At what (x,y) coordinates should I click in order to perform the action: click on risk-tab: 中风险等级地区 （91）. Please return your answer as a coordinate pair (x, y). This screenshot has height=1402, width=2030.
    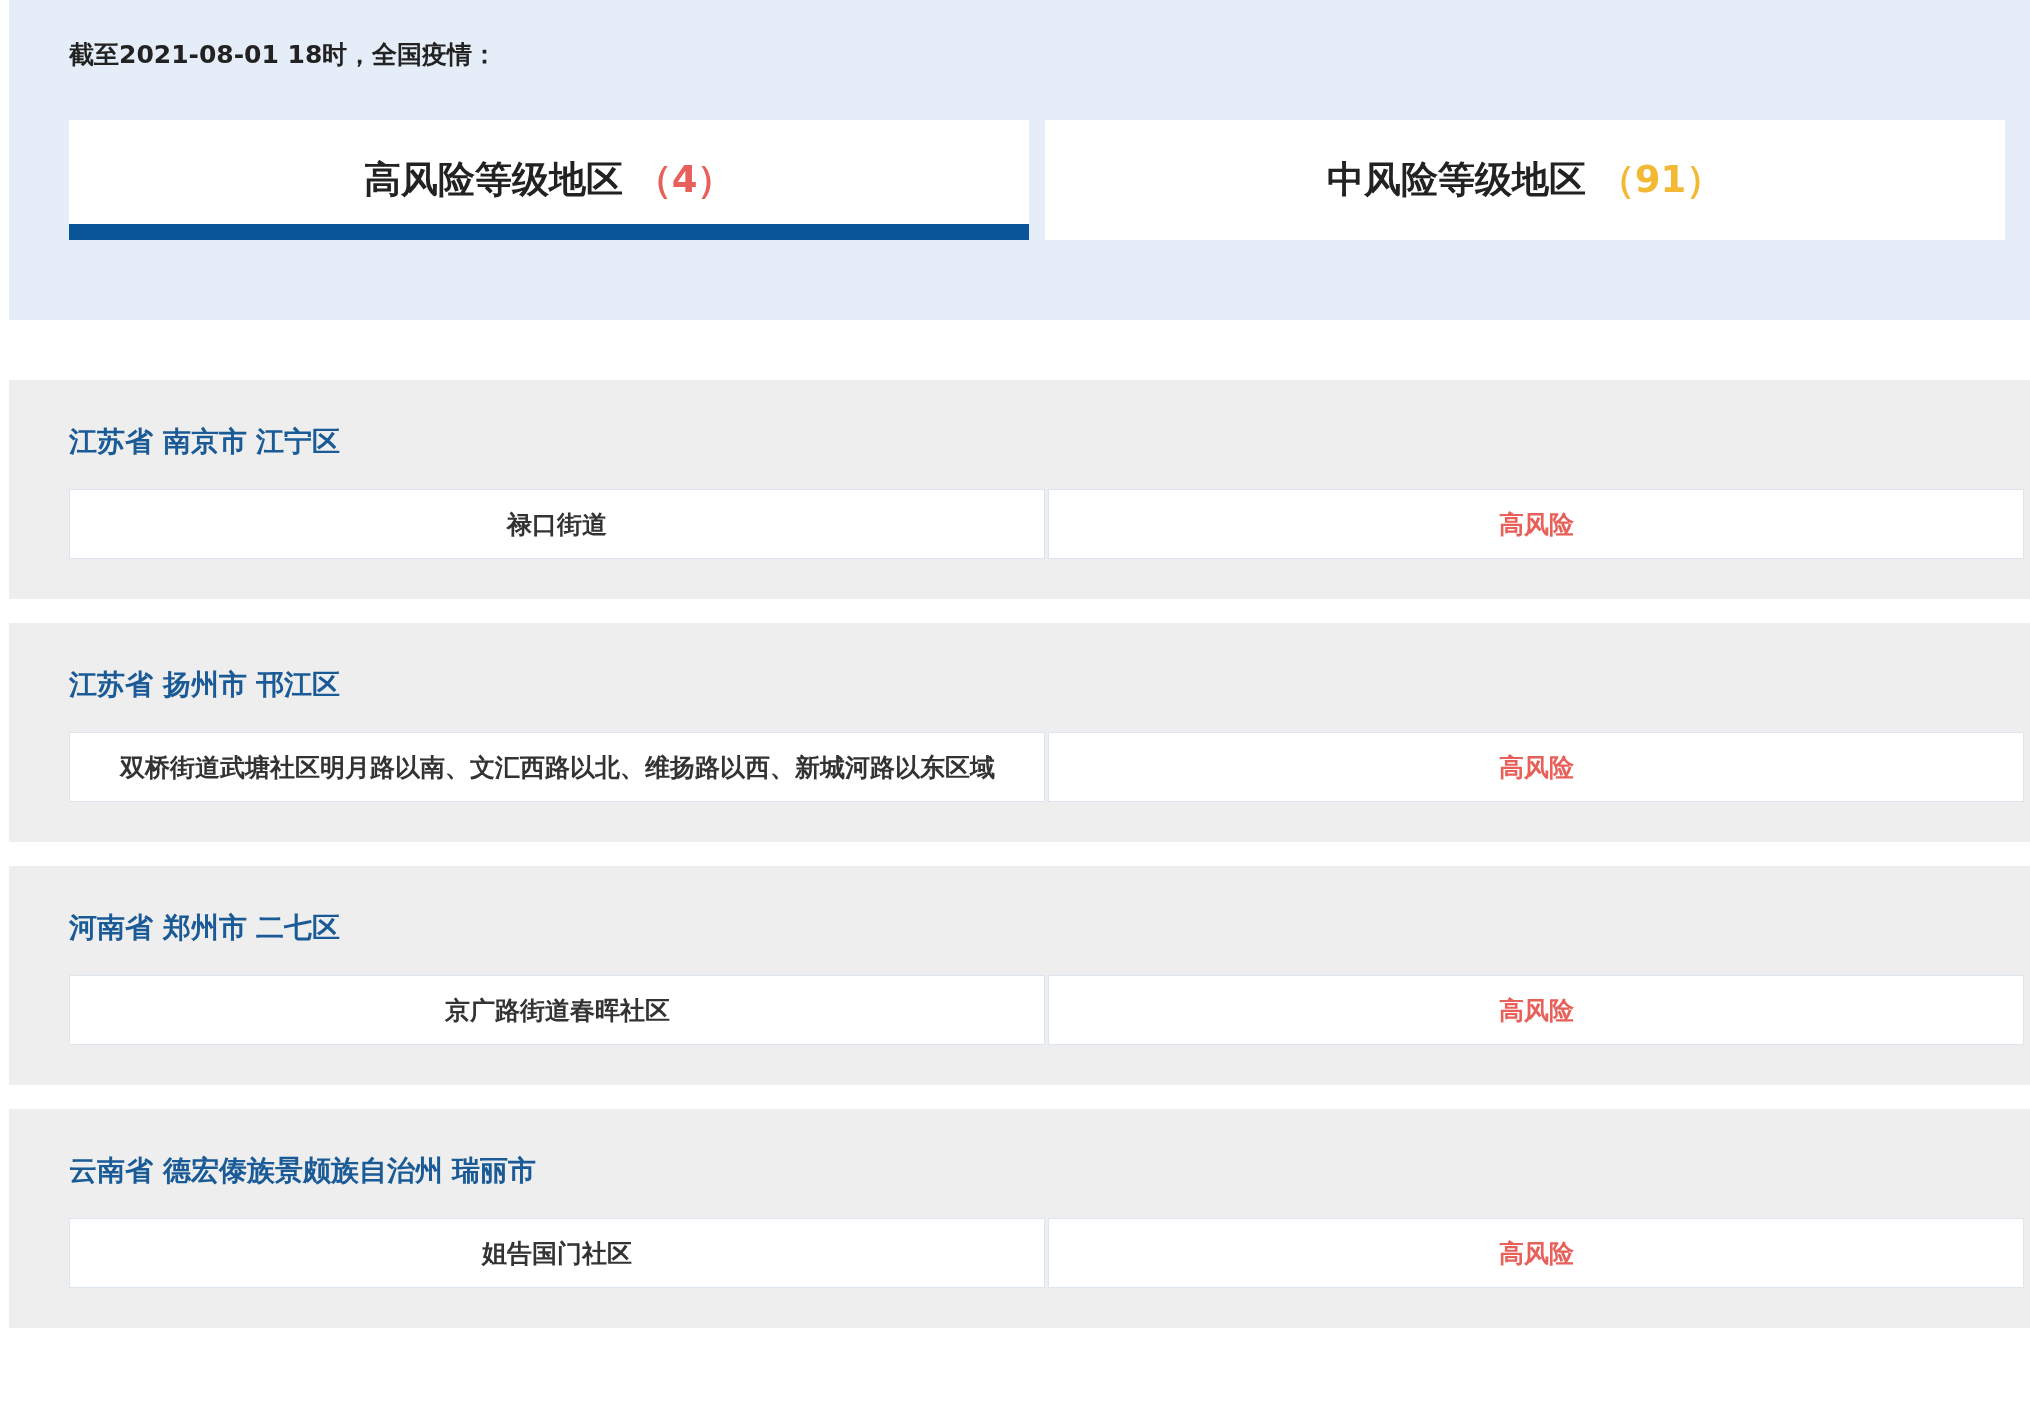
    Looking at the image, I should click on (1525, 180).